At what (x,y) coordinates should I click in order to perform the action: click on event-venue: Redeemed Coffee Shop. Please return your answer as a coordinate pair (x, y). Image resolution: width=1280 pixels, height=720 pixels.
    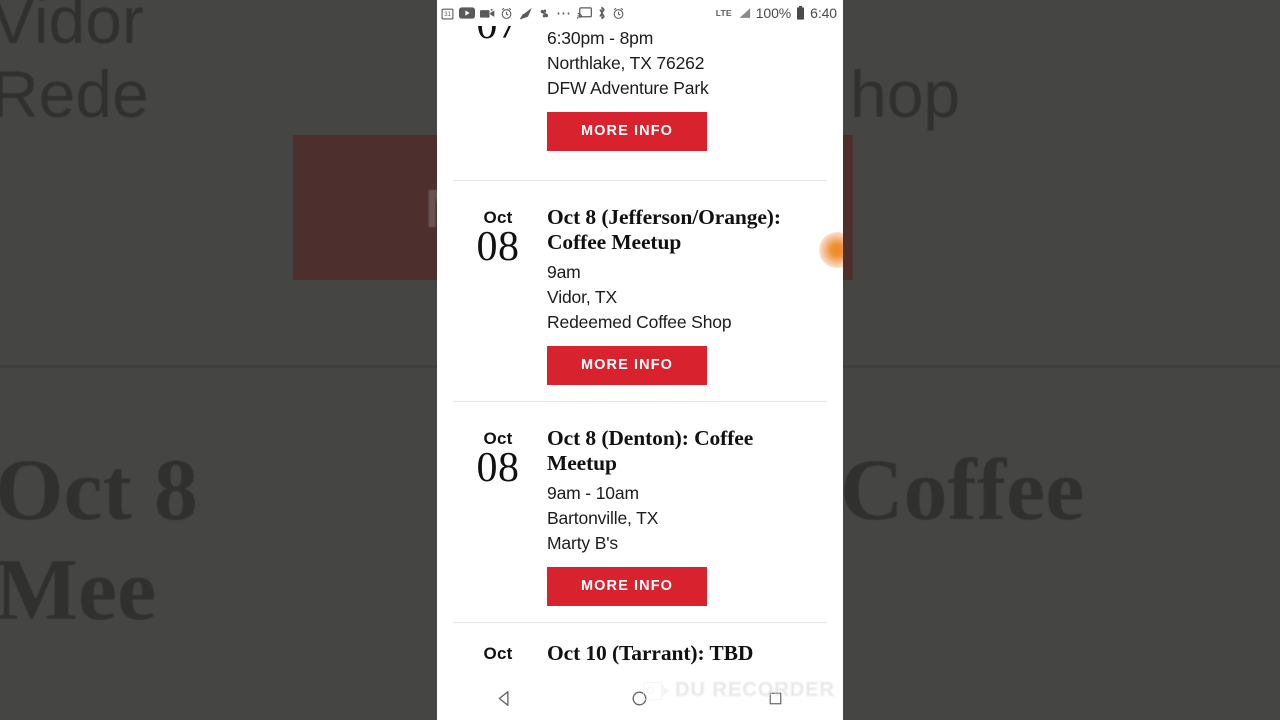
    Looking at the image, I should click on (639, 322).